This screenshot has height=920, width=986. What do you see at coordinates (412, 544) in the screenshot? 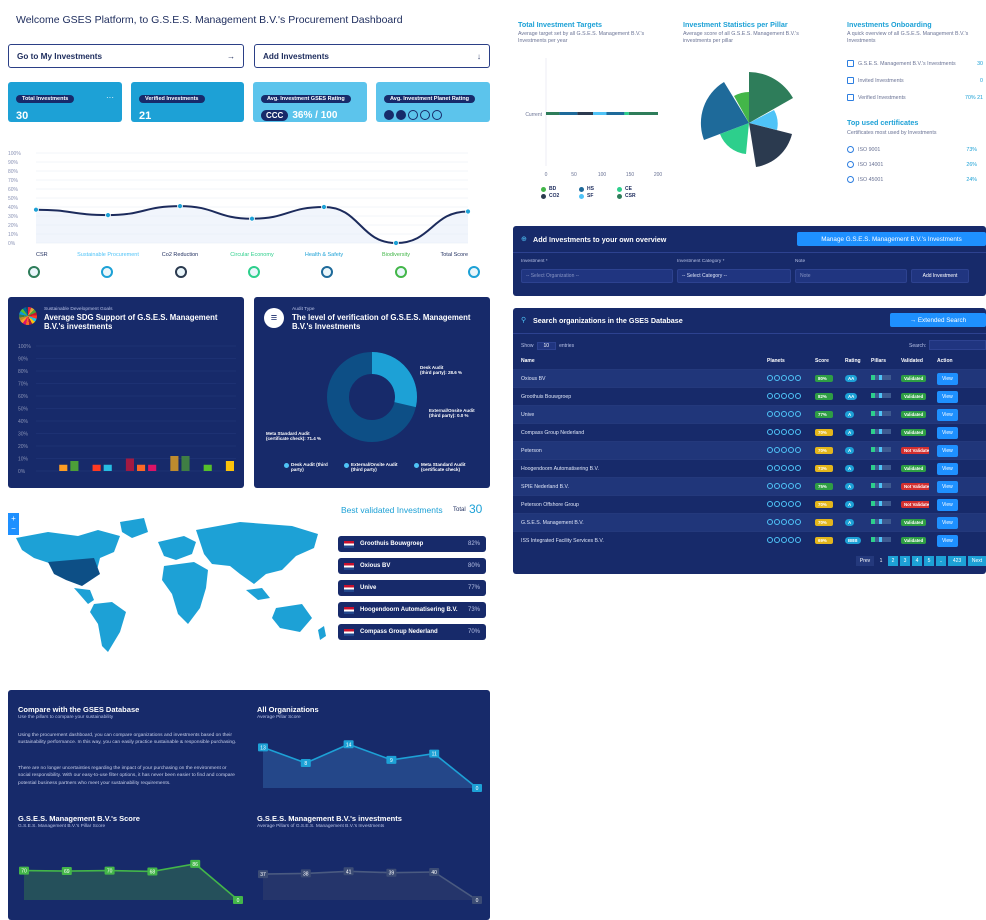
I see `best-investment-row: Groothuis Bouwgroep 82%` at bounding box center [412, 544].